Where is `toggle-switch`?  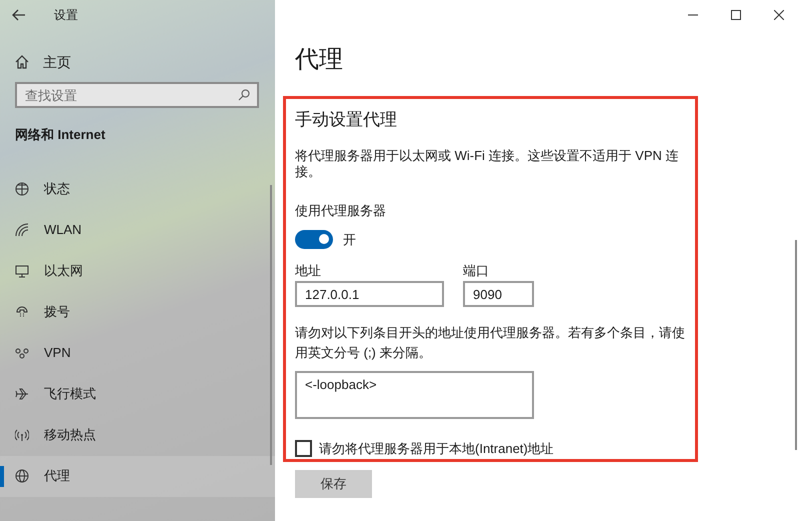 toggle-switch is located at coordinates (314, 239).